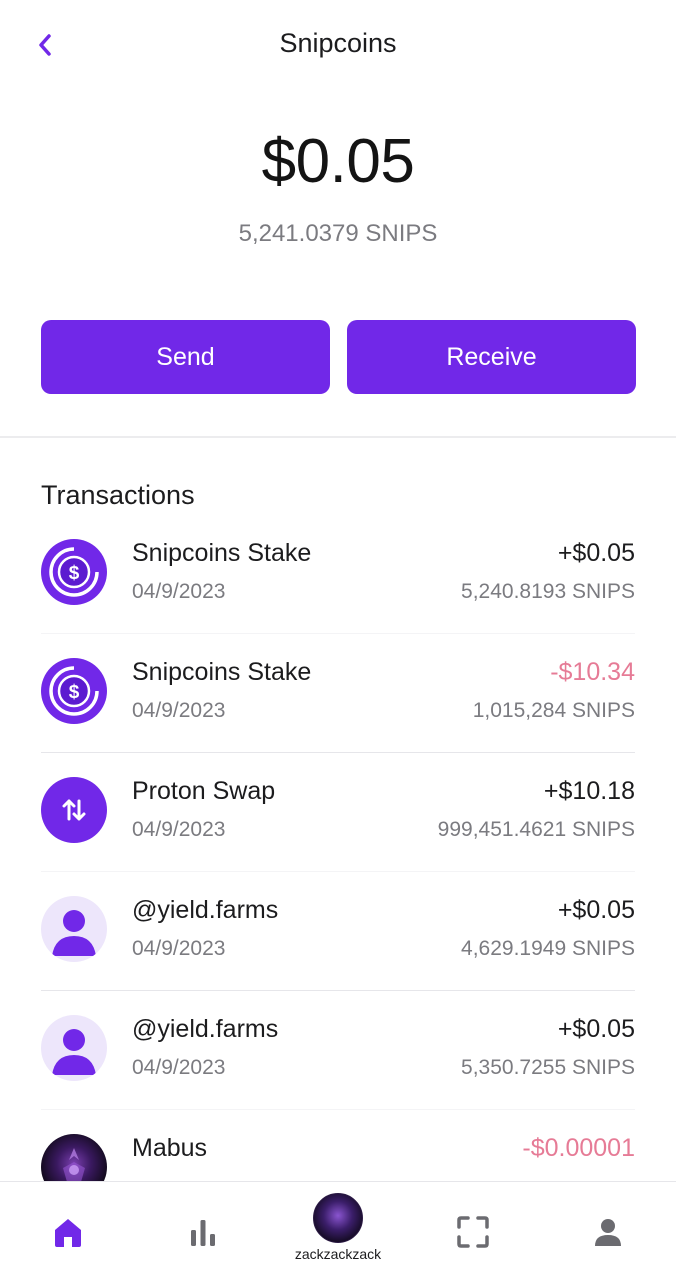  Describe the element at coordinates (592, 672) in the screenshot. I see `transaction-amount: -$10.34` at that location.